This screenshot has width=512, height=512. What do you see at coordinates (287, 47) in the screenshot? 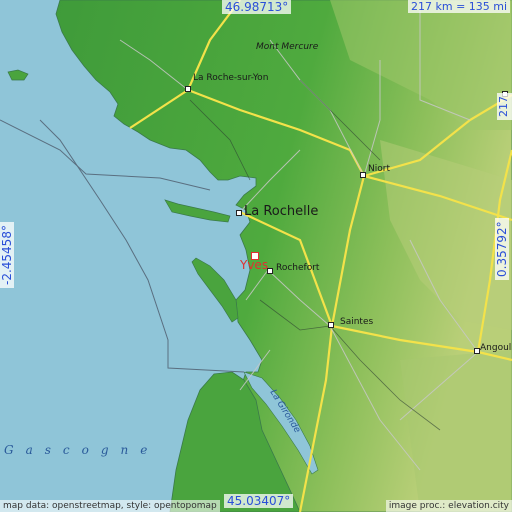
I see `city-label-mont-mercure: Mont Mercure` at bounding box center [287, 47].